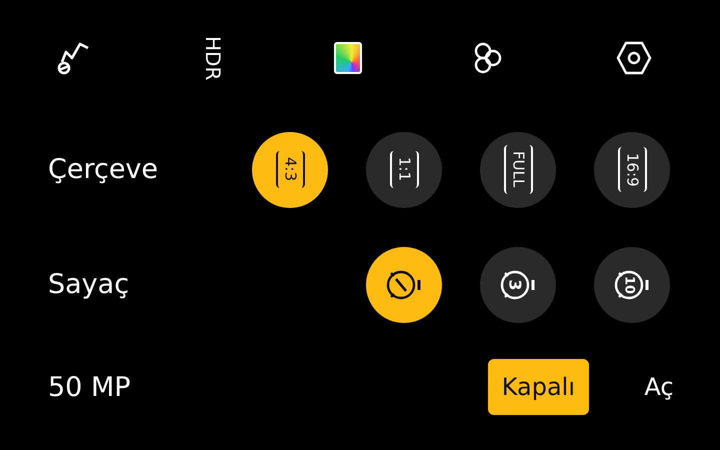  I want to click on timer-seconds: 3, so click(515, 284).